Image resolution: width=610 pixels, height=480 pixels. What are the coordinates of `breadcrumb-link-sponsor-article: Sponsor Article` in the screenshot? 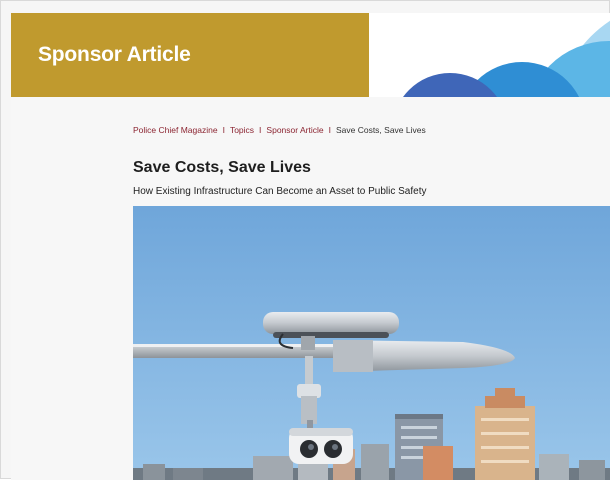 It's located at (294, 130).